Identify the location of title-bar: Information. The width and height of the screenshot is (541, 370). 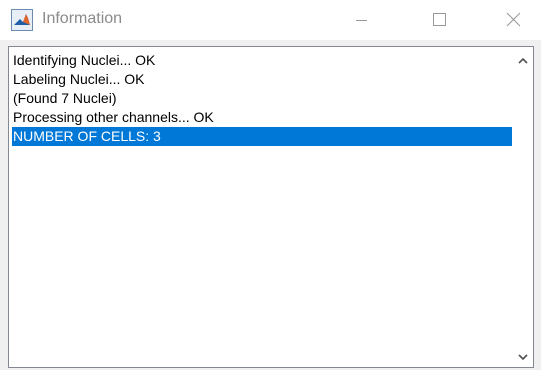
(270, 20).